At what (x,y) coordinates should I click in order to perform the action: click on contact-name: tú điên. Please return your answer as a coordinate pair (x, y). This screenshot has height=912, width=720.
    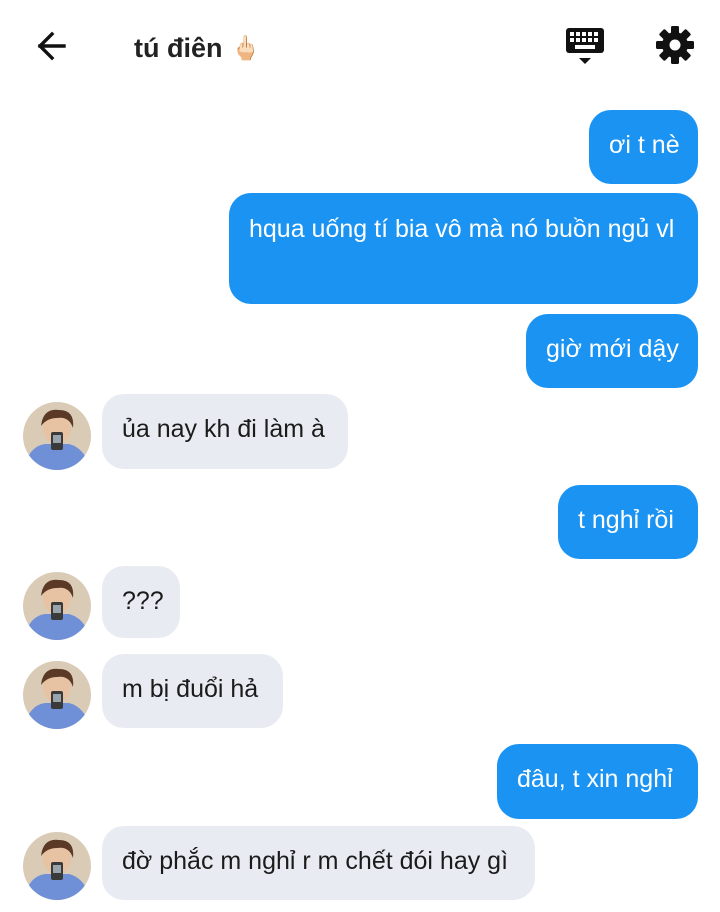
    Looking at the image, I should click on (178, 47).